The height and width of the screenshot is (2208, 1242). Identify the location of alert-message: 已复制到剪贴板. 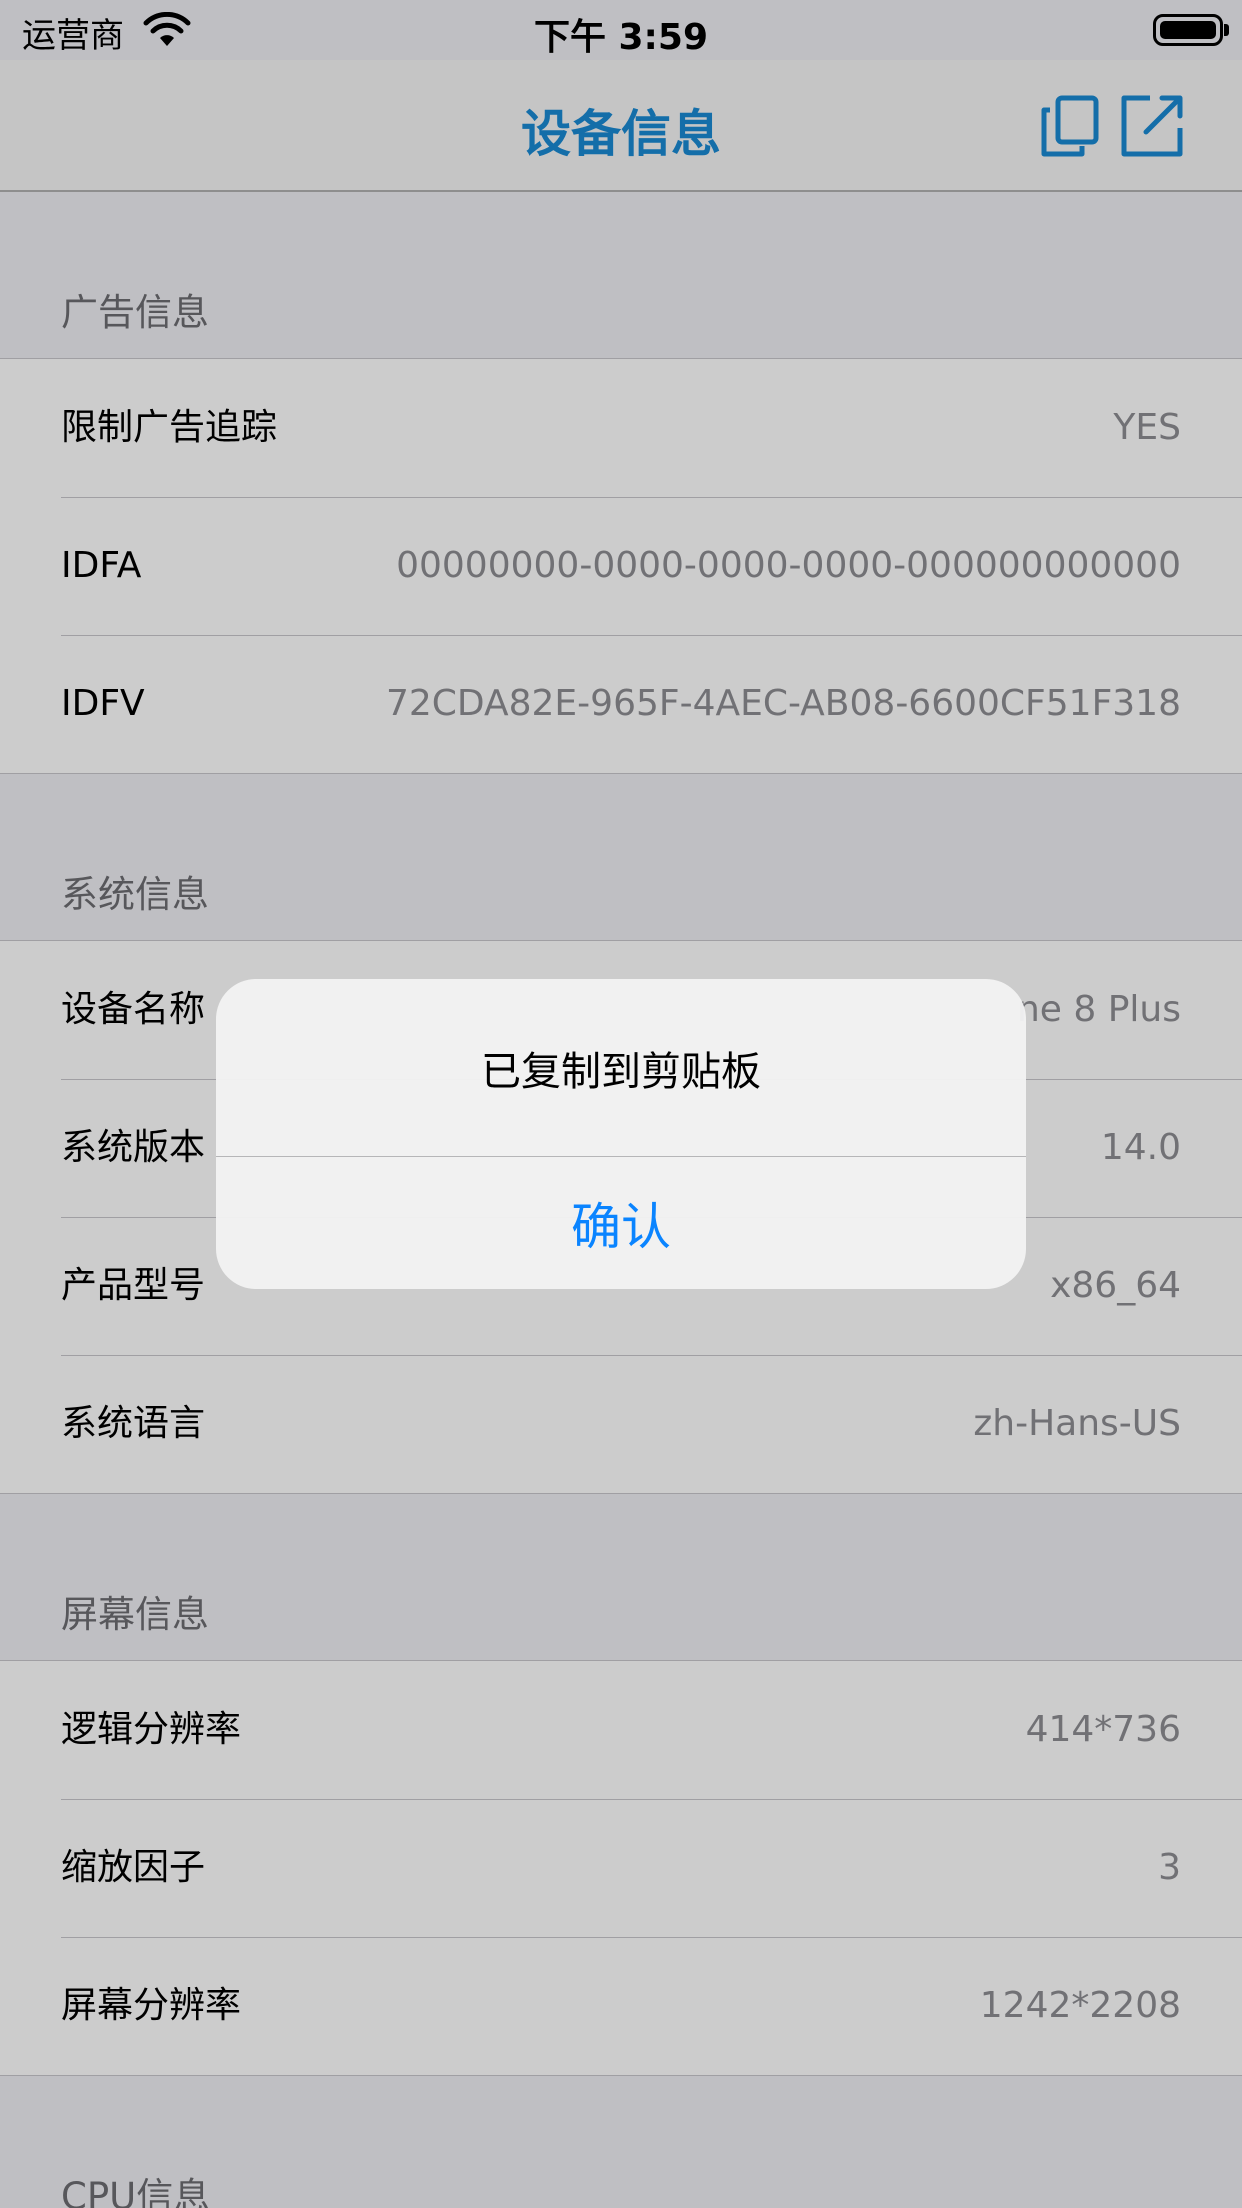
(621, 1071).